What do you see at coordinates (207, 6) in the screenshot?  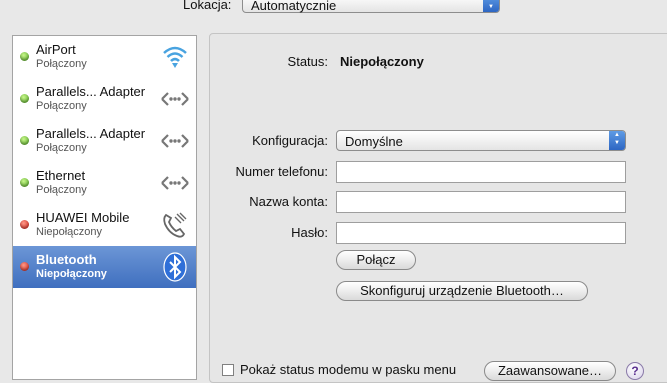 I see `location-label: Lokacja:` at bounding box center [207, 6].